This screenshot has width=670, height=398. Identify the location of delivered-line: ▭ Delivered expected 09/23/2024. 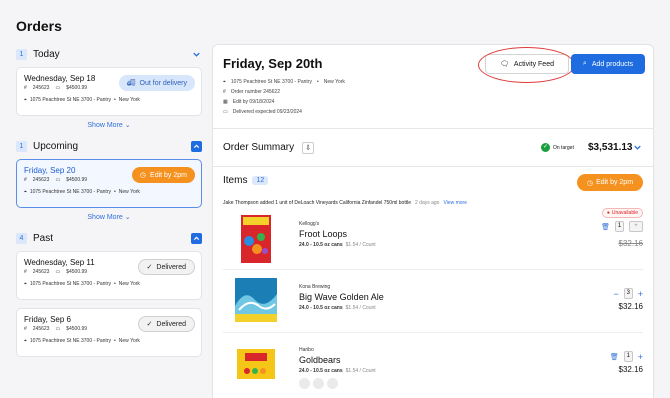
(262, 112).